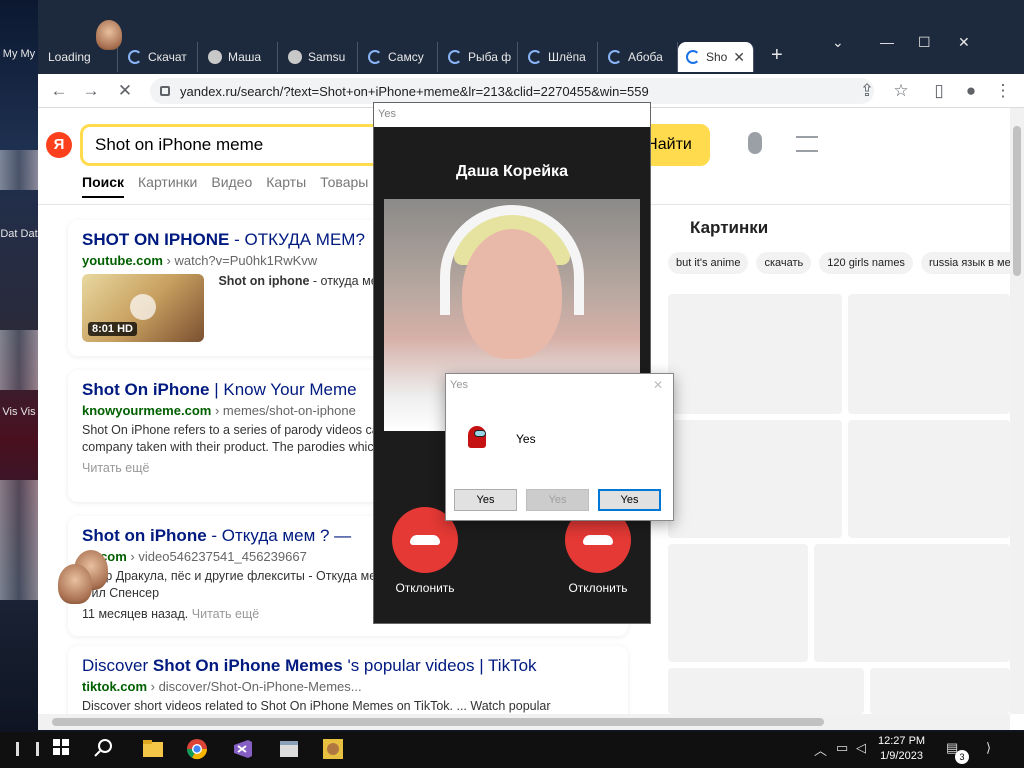 This screenshot has height=768, width=1024. Describe the element at coordinates (512, 115) in the screenshot. I see `call-window-titlebar: Yes` at that location.